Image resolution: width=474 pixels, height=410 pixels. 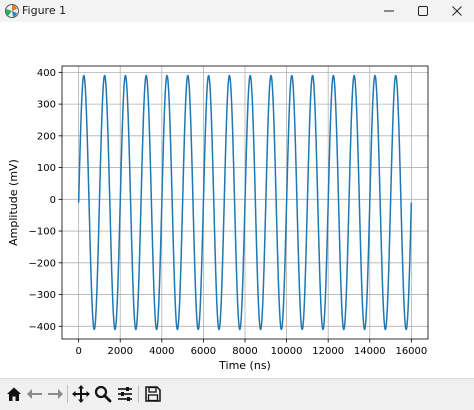 I want to click on x-tick-label: 0, so click(x=78, y=351).